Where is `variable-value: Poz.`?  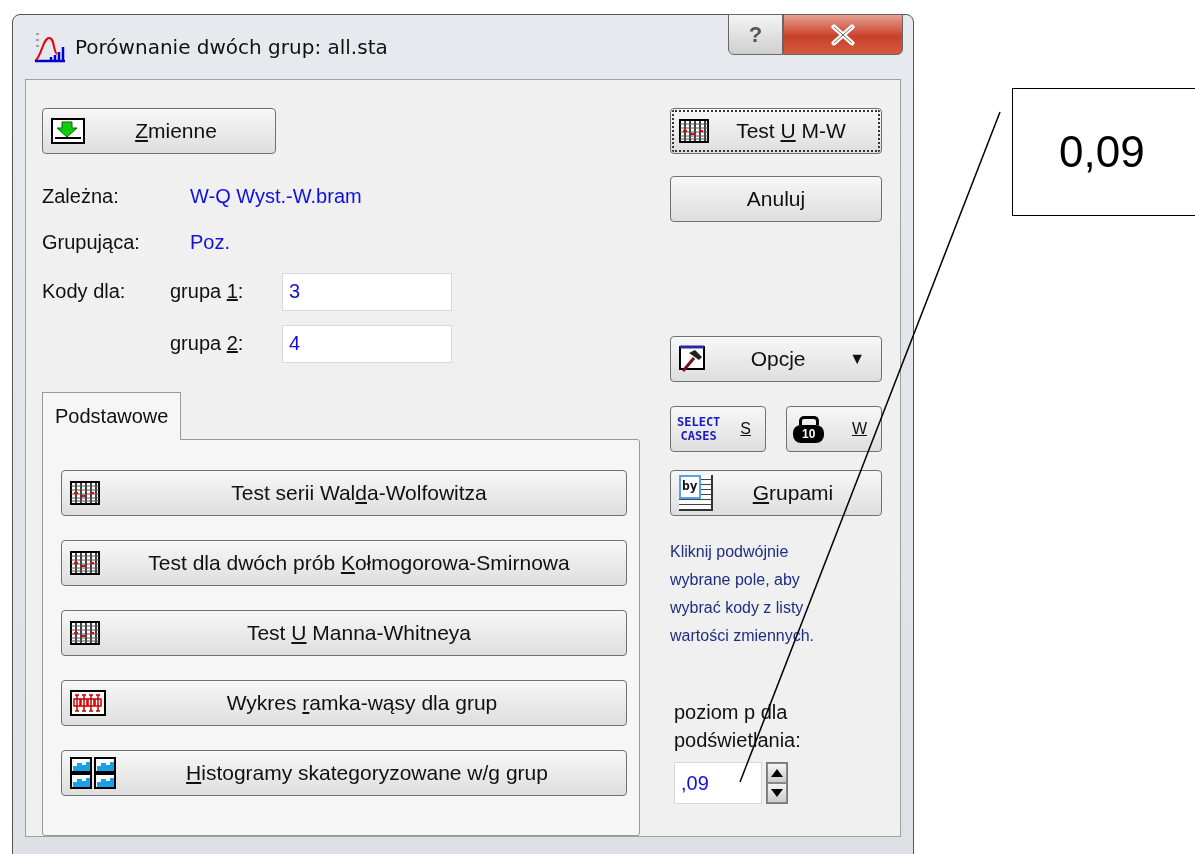
variable-value: Poz. is located at coordinates (210, 243).